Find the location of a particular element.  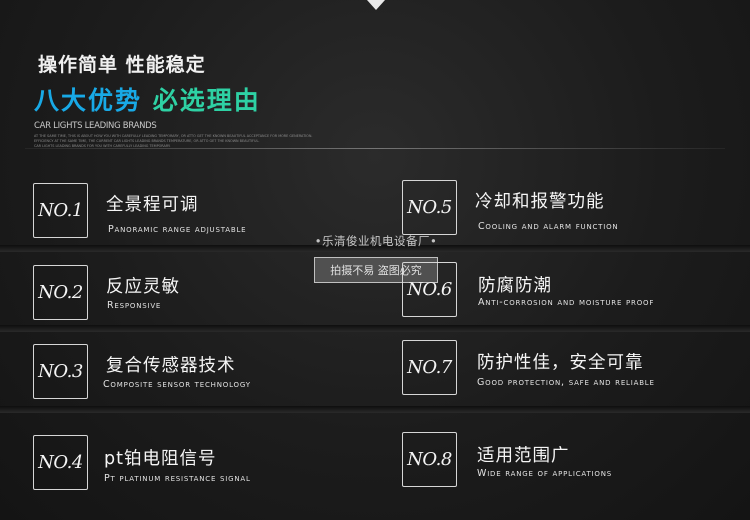

feature-number-badge: NO.4 is located at coordinates (60, 462).